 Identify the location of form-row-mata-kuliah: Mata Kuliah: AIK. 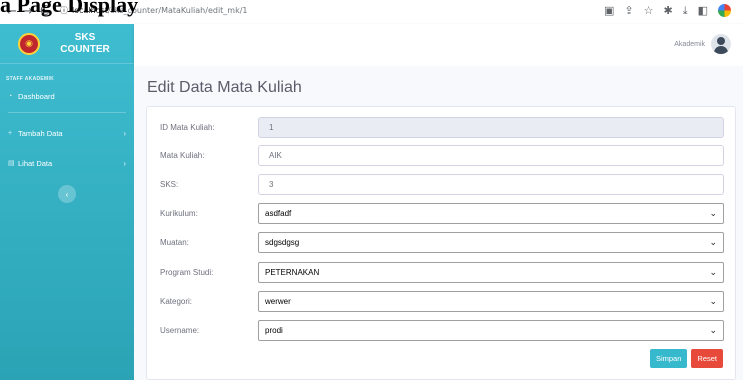
(442, 156).